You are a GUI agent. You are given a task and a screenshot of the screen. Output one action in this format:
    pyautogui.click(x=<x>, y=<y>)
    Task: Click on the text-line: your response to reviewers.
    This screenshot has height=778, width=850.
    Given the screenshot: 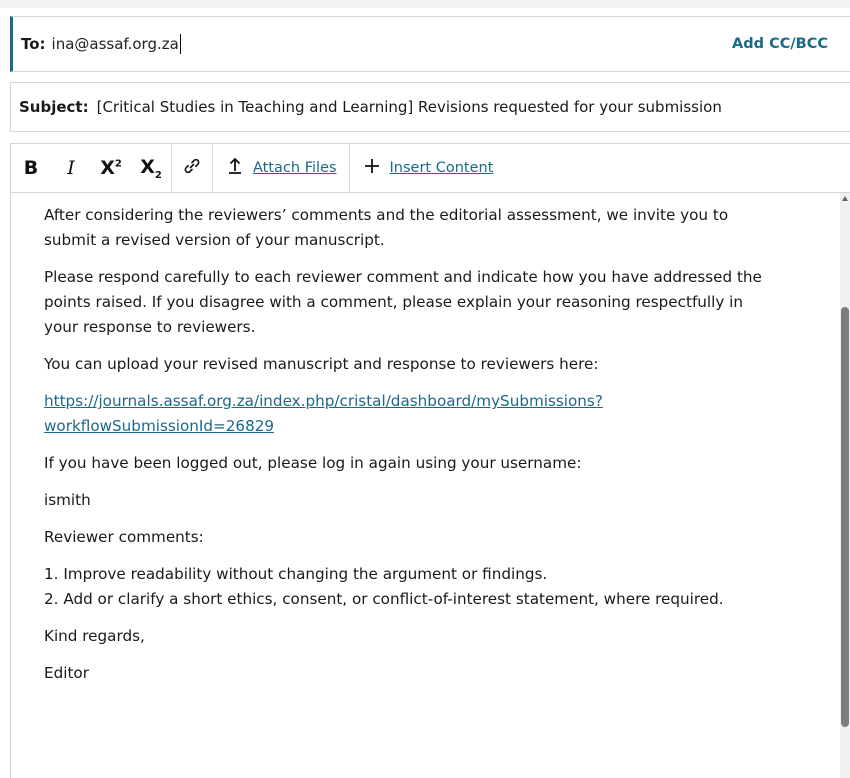 What is the action you would take?
    pyautogui.click(x=150, y=327)
    